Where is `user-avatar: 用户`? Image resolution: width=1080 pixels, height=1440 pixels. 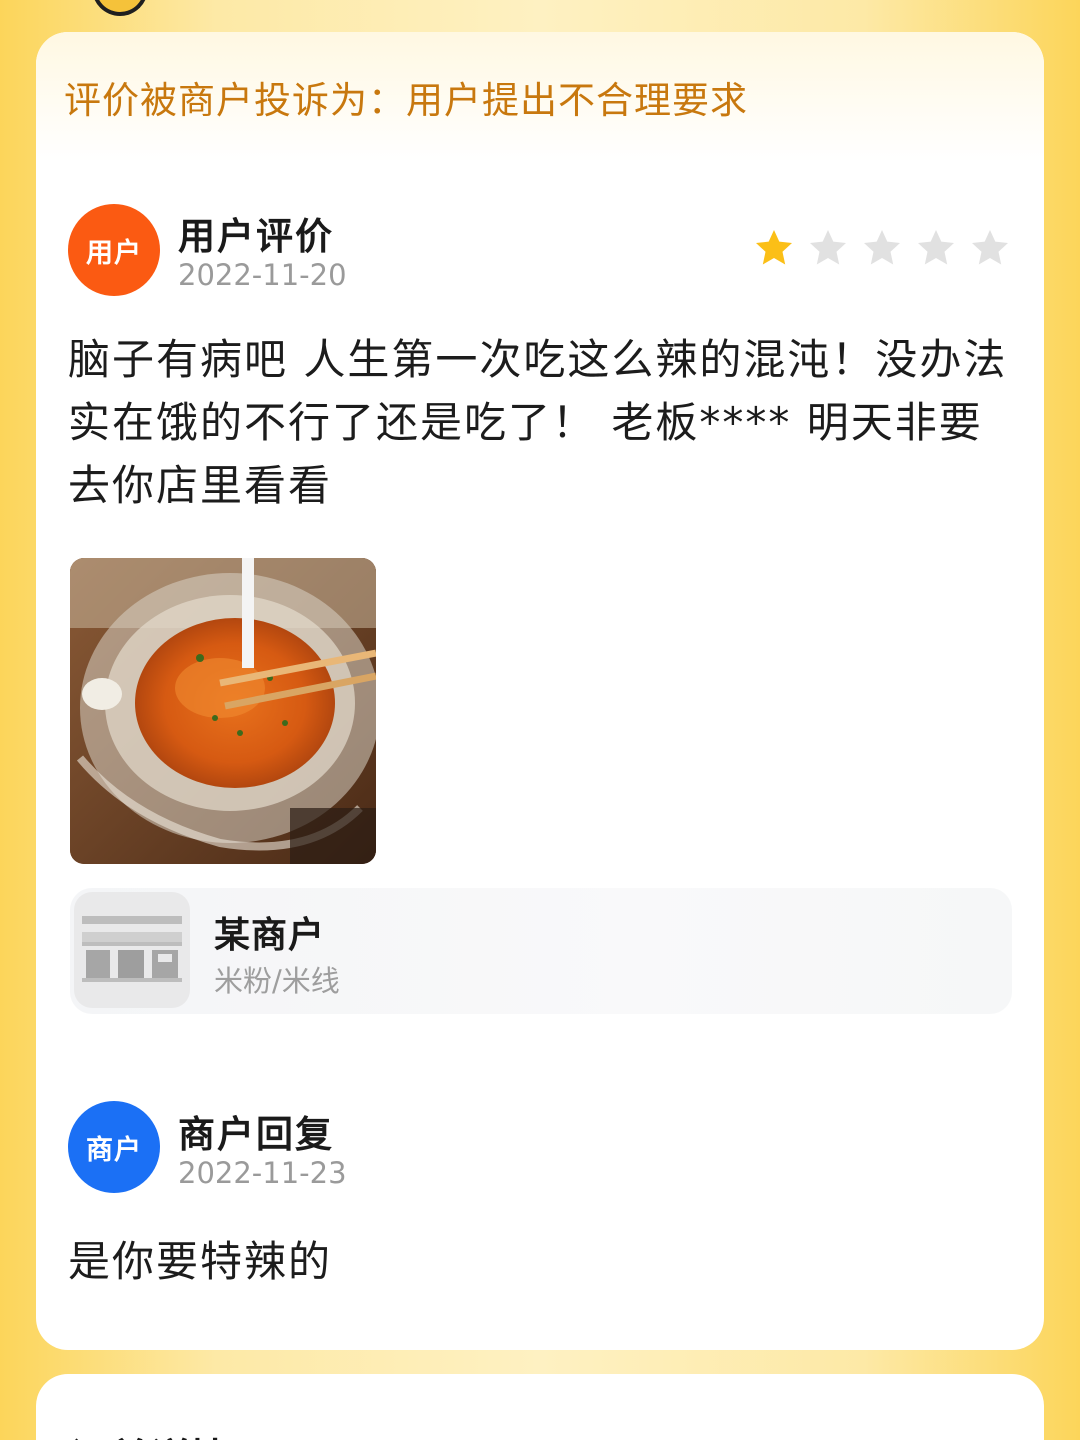
user-avatar: 用户 is located at coordinates (114, 250).